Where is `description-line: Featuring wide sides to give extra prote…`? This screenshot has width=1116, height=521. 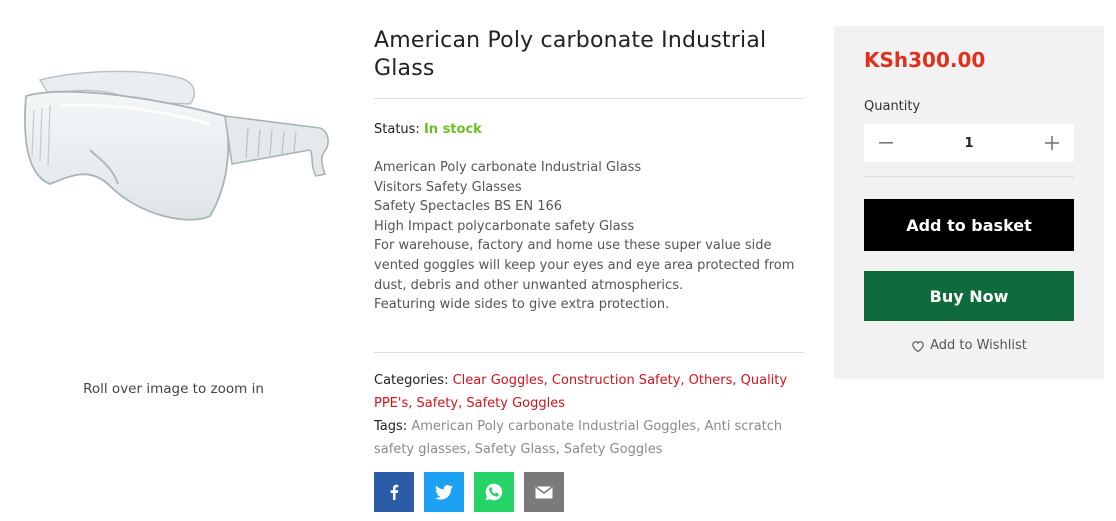 description-line: Featuring wide sides to give extra prote… is located at coordinates (522, 305).